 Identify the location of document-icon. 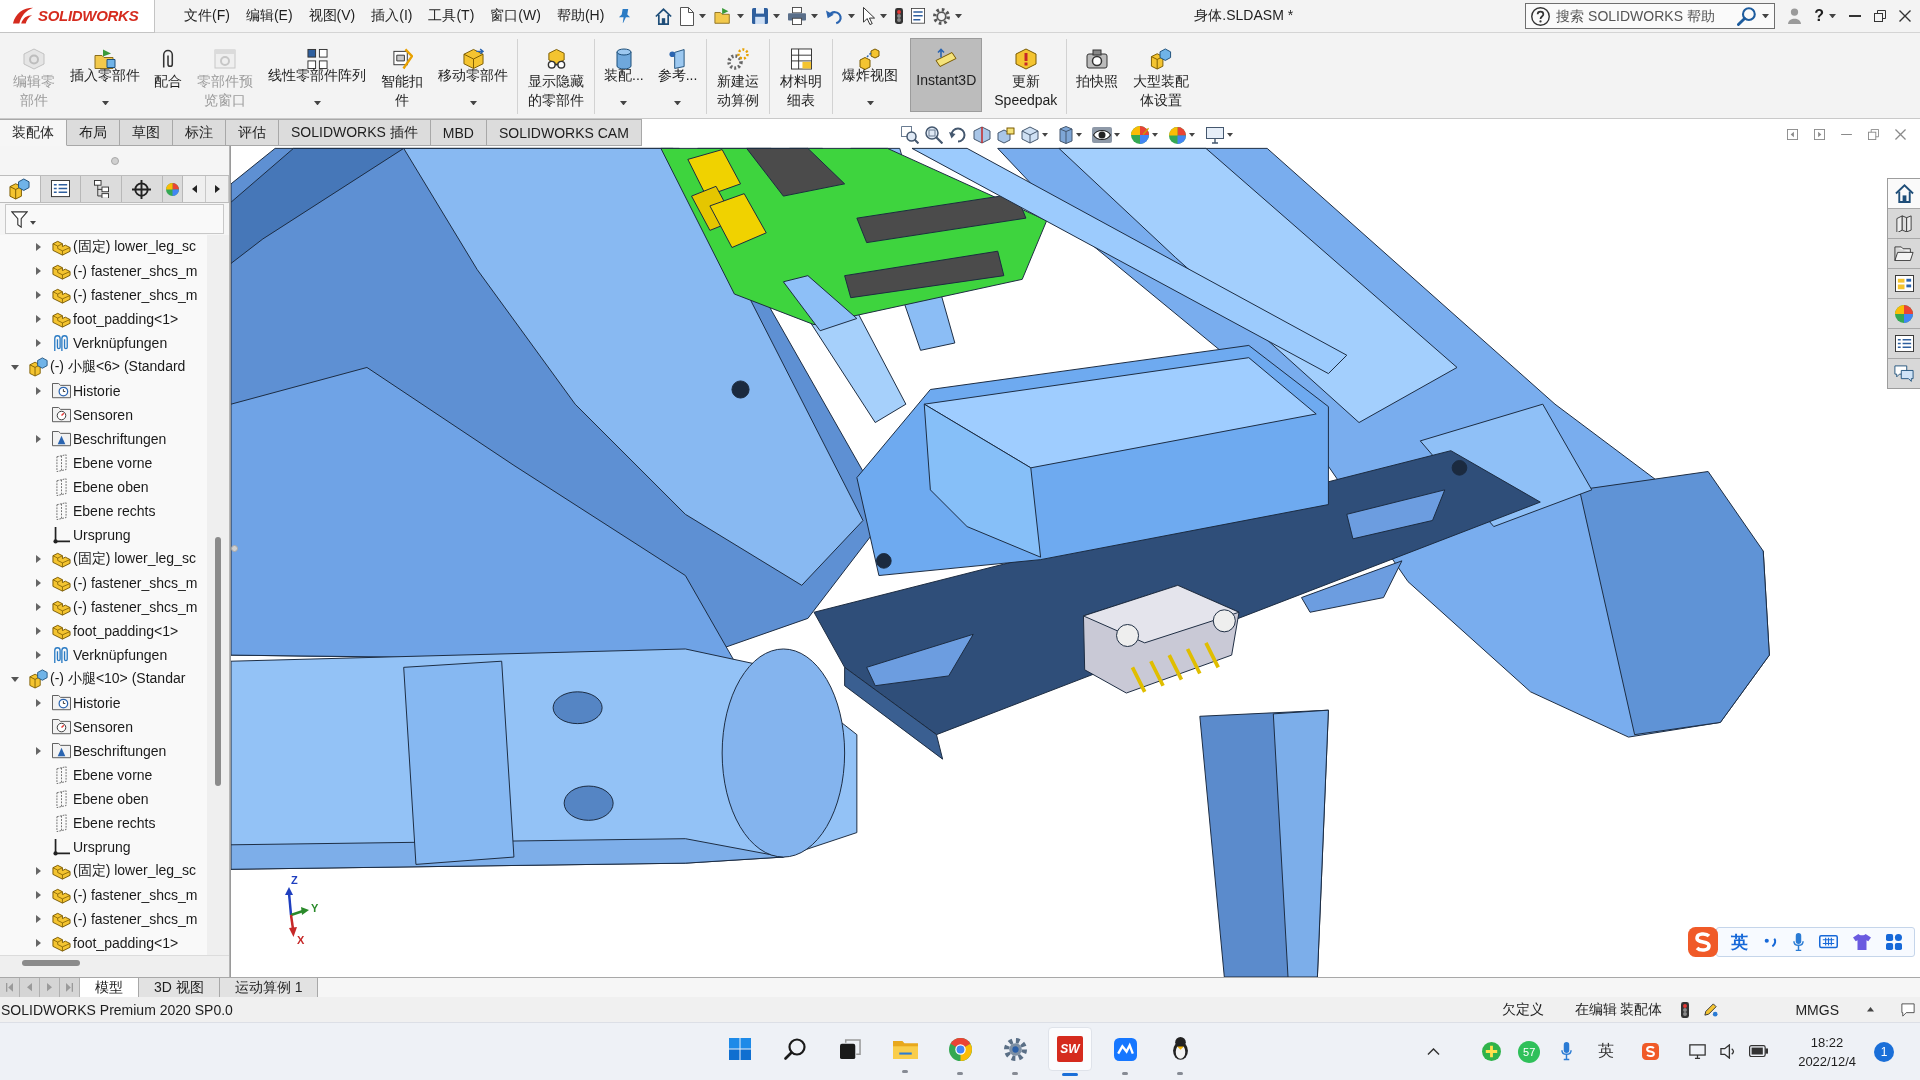
(687, 16).